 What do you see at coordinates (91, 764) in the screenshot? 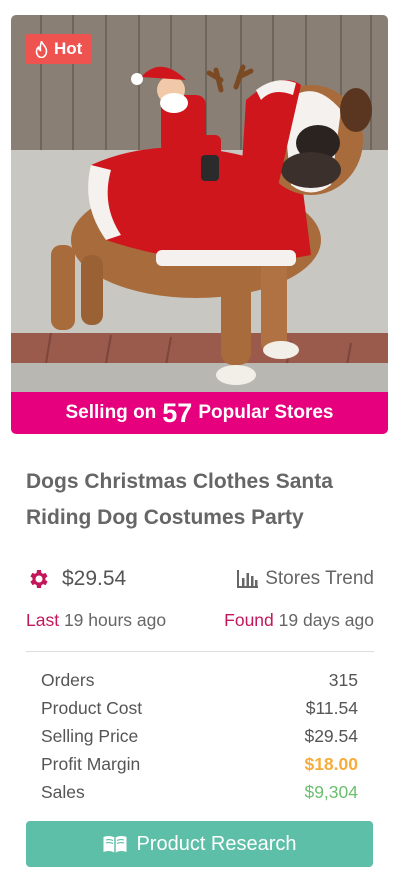
I see `stat-label: Profit Margin` at bounding box center [91, 764].